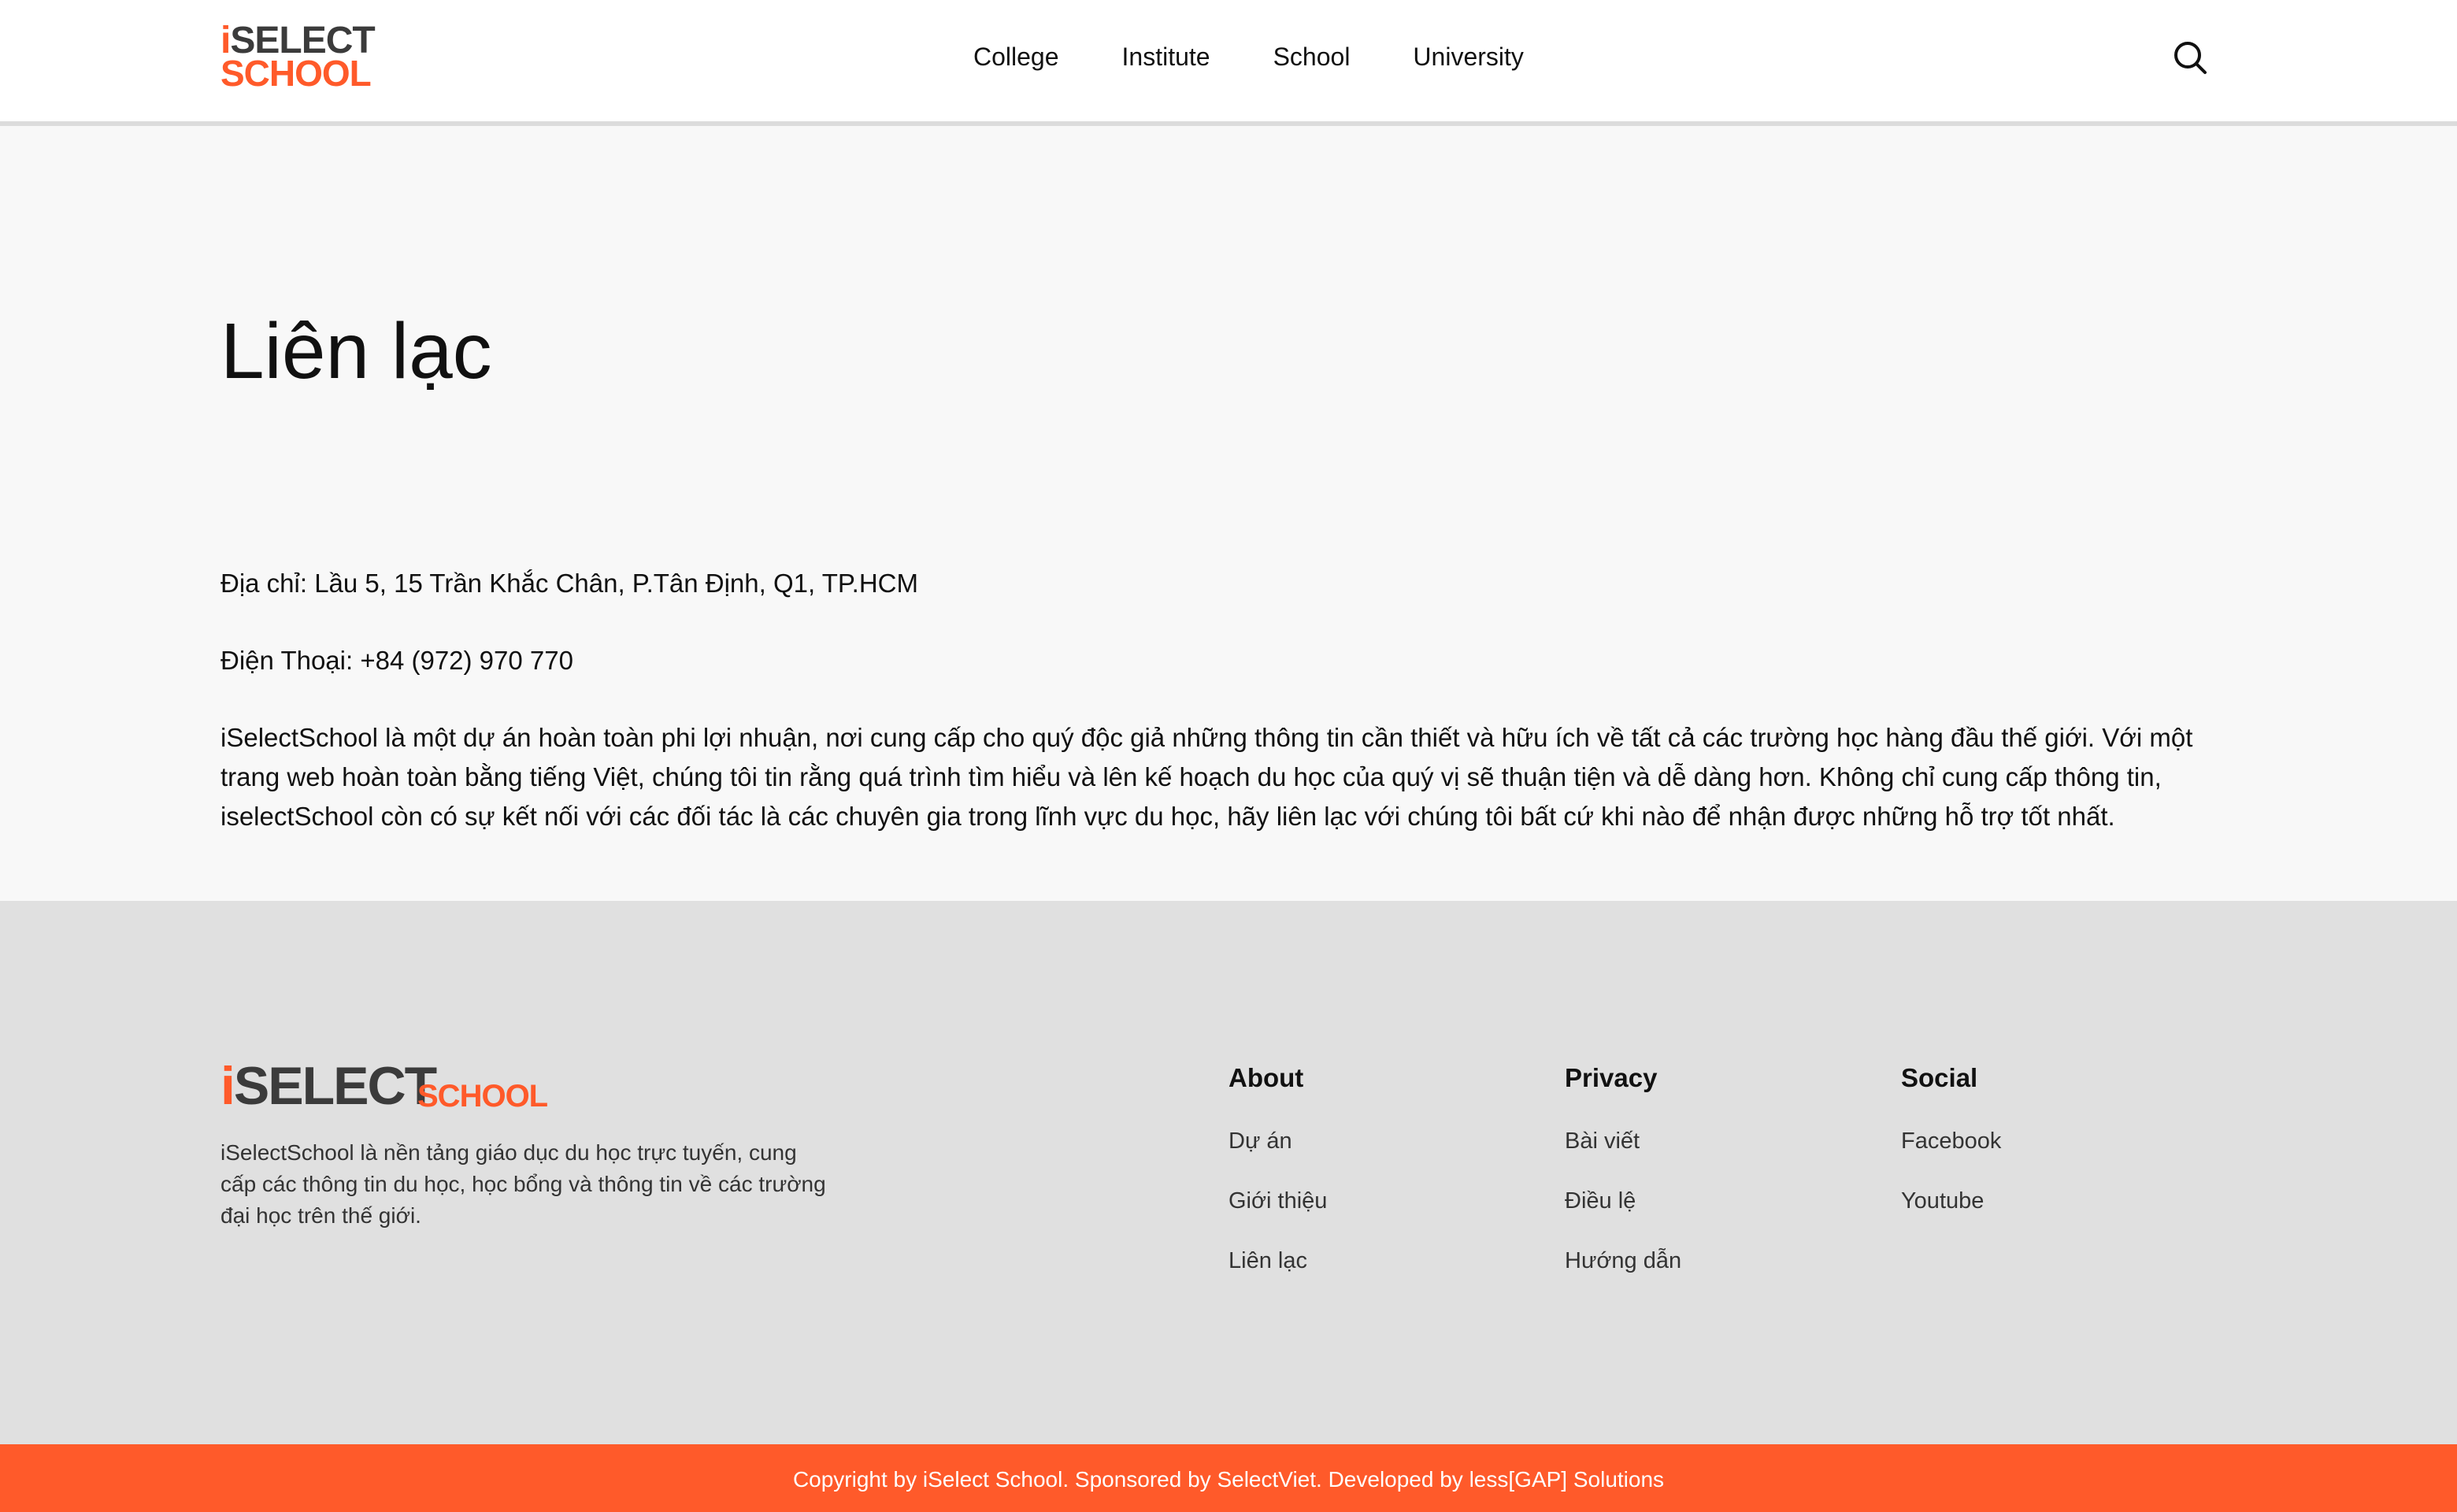 This screenshot has width=2457, height=1512. I want to click on footer-column-title: Privacy, so click(1611, 1077).